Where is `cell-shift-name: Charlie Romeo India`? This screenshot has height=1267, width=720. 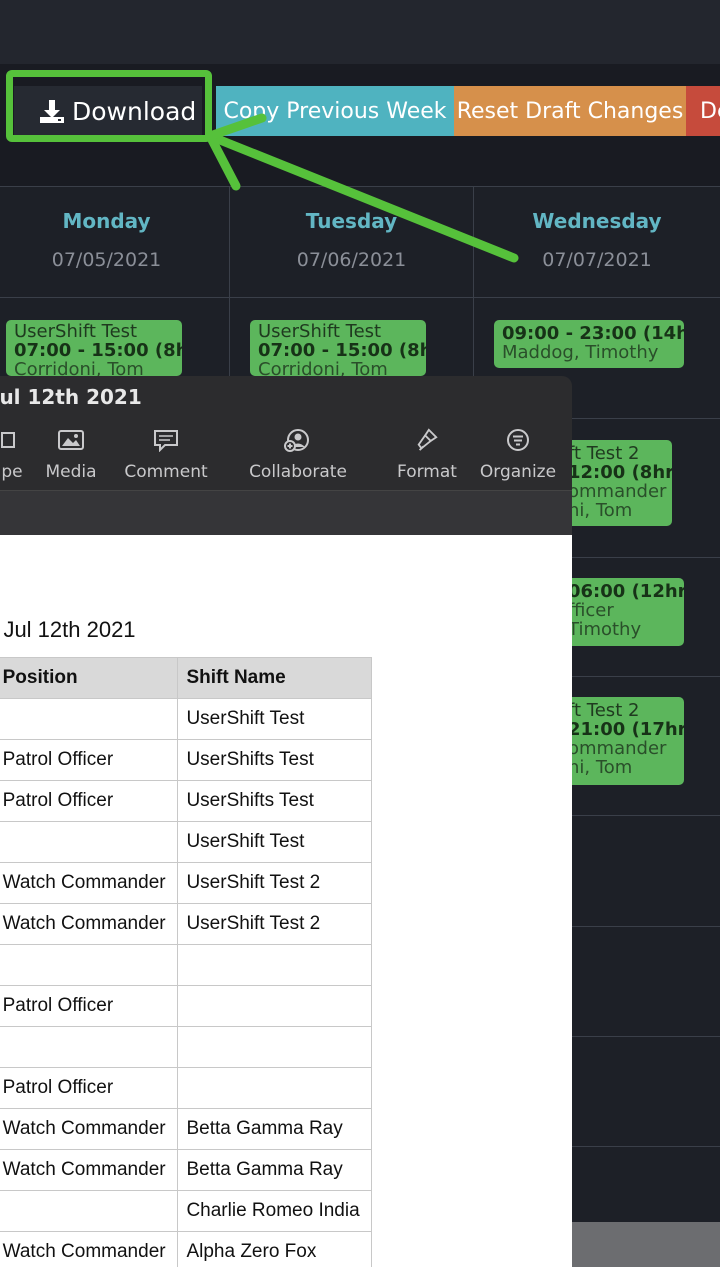
cell-shift-name: Charlie Romeo India is located at coordinates (274, 1211).